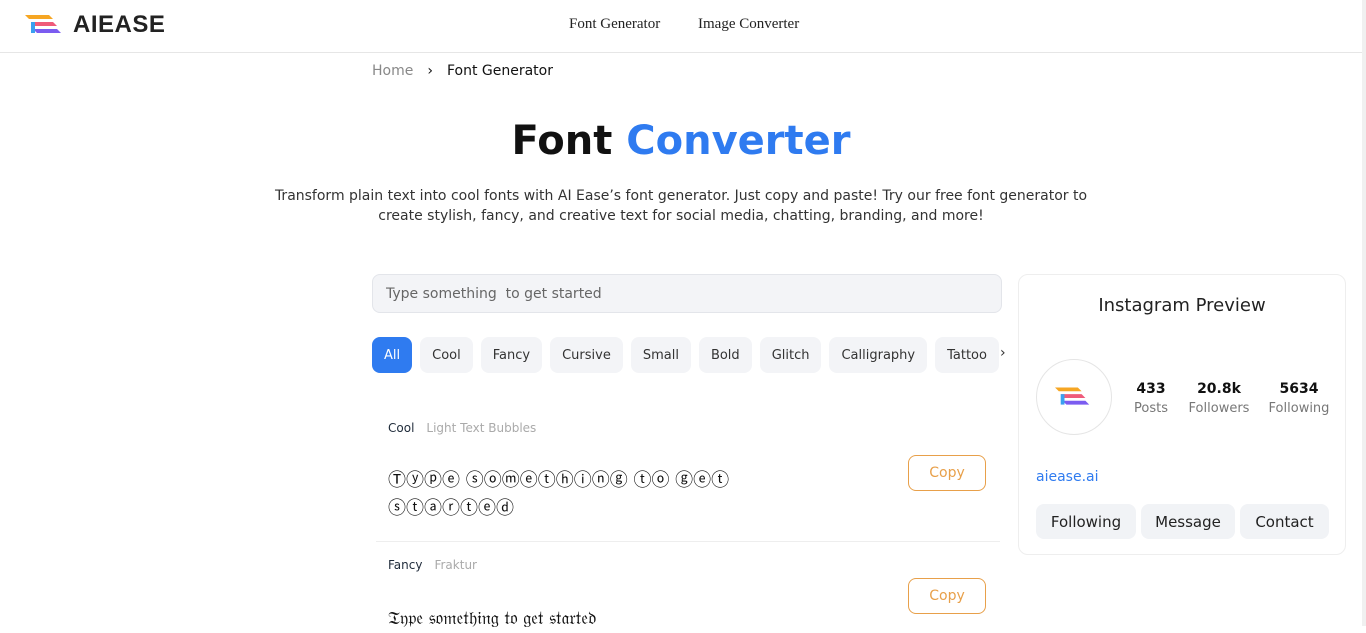 Image resolution: width=1366 pixels, height=633 pixels. What do you see at coordinates (1299, 408) in the screenshot?
I see `stat-label: Following` at bounding box center [1299, 408].